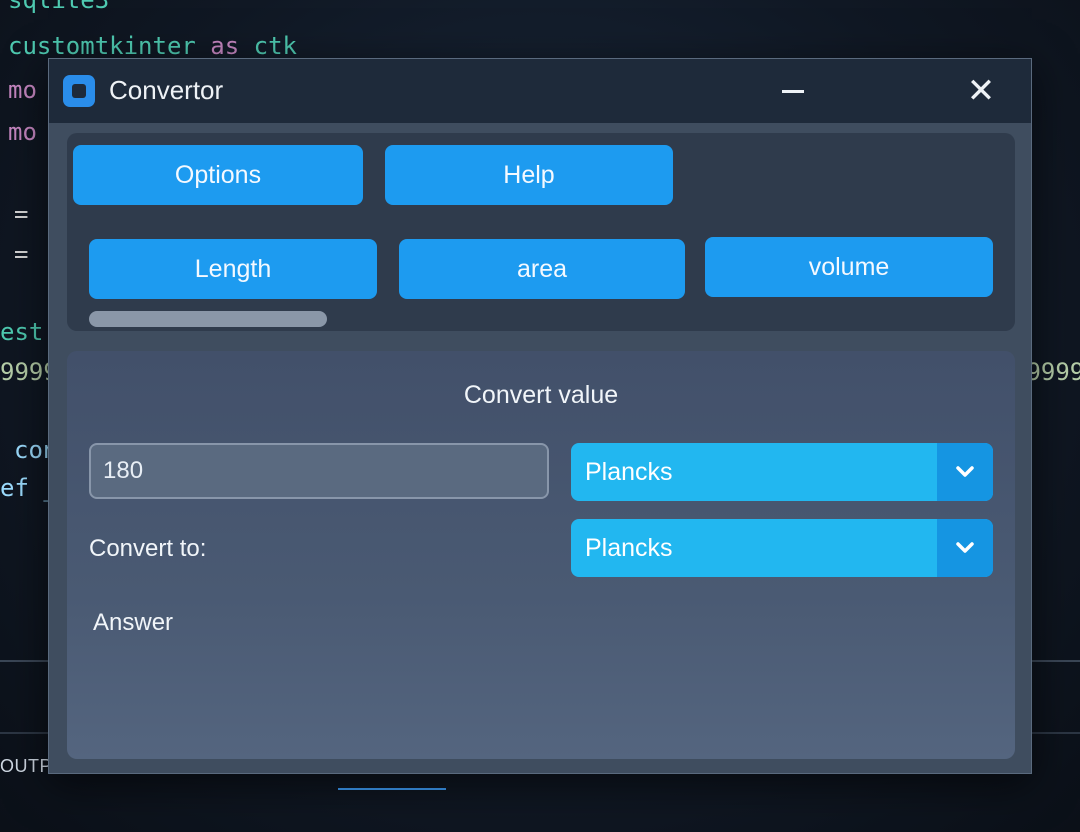  Describe the element at coordinates (629, 472) in the screenshot. I see `from-unit-label: Plancks` at that location.